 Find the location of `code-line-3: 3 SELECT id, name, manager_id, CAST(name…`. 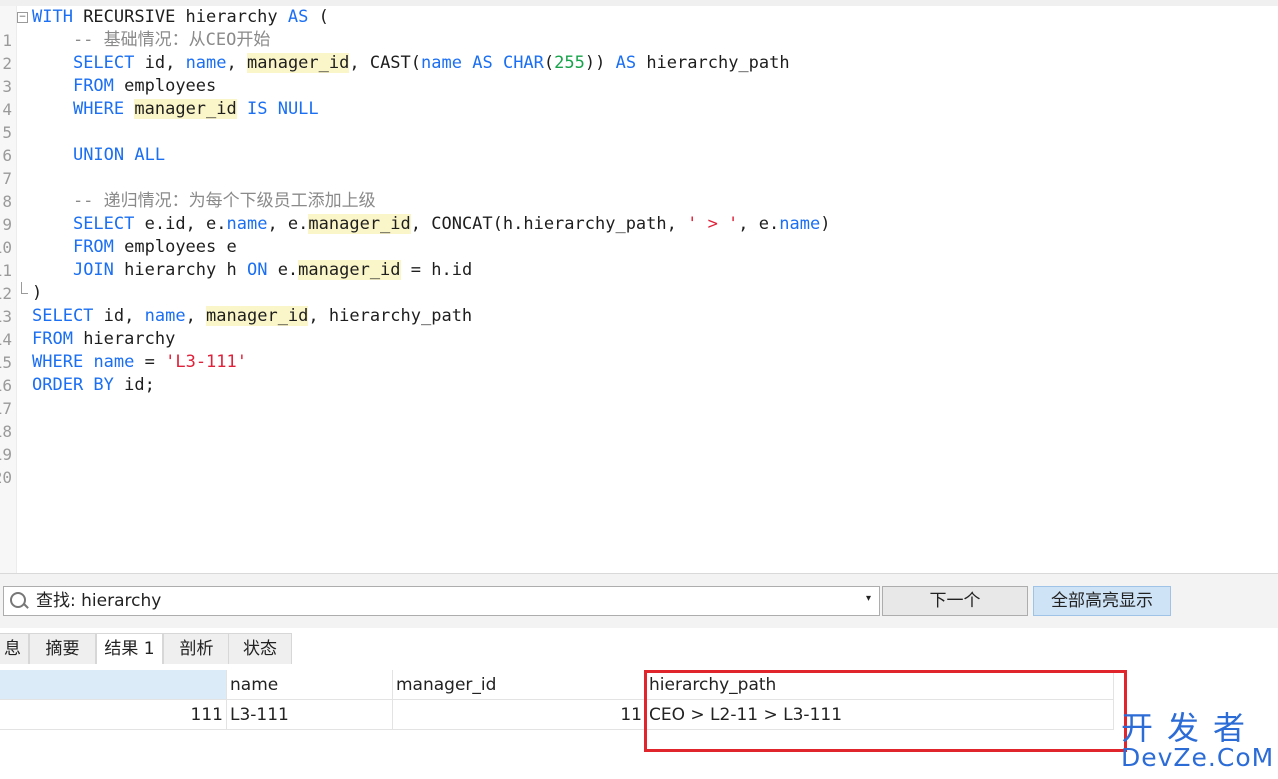

code-line-3: 3 SELECT id, name, manager_id, CAST(name… is located at coordinates (395, 74).